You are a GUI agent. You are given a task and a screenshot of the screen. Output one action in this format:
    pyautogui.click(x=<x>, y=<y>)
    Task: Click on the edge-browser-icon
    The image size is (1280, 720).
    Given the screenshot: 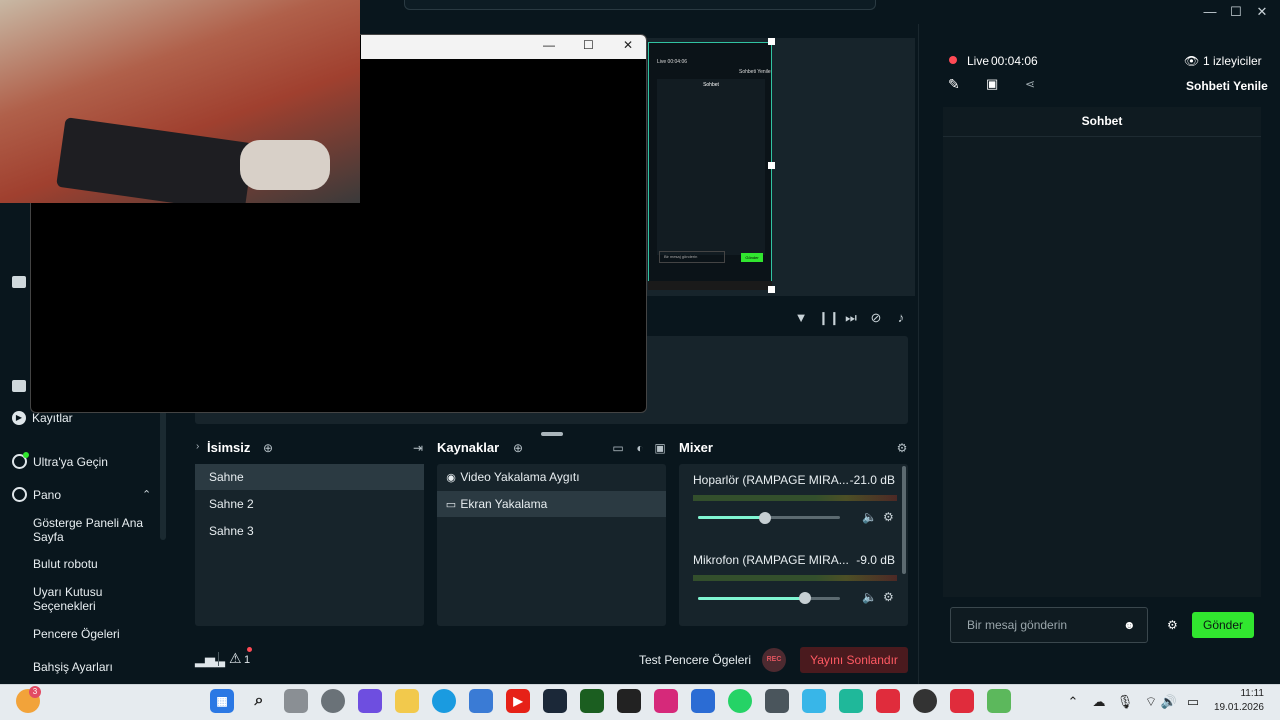 What is the action you would take?
    pyautogui.click(x=444, y=701)
    